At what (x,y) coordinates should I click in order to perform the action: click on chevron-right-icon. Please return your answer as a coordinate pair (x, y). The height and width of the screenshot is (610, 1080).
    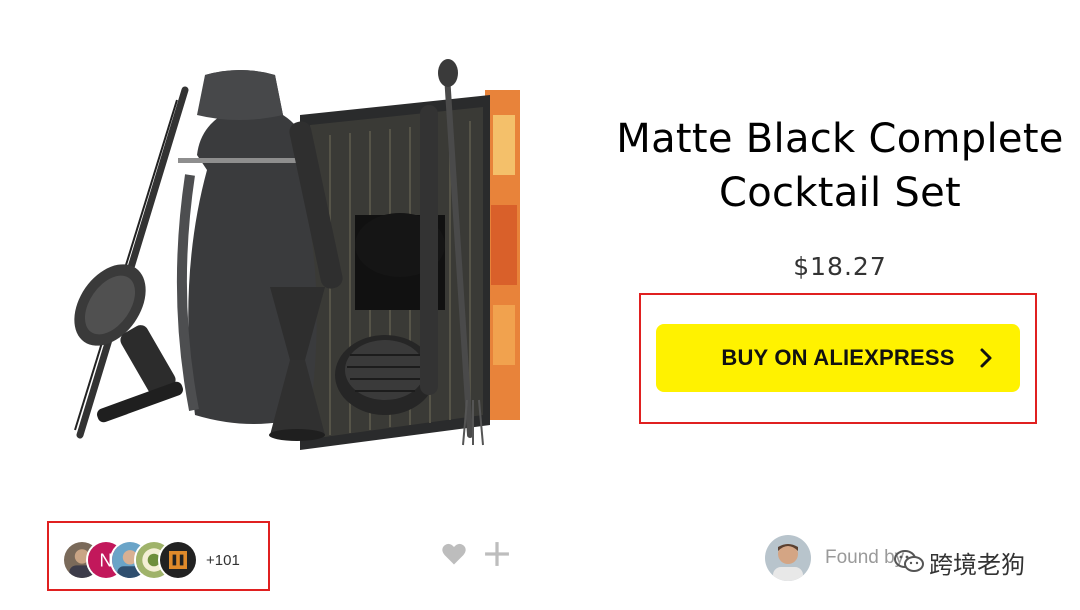
    Looking at the image, I should click on (986, 358).